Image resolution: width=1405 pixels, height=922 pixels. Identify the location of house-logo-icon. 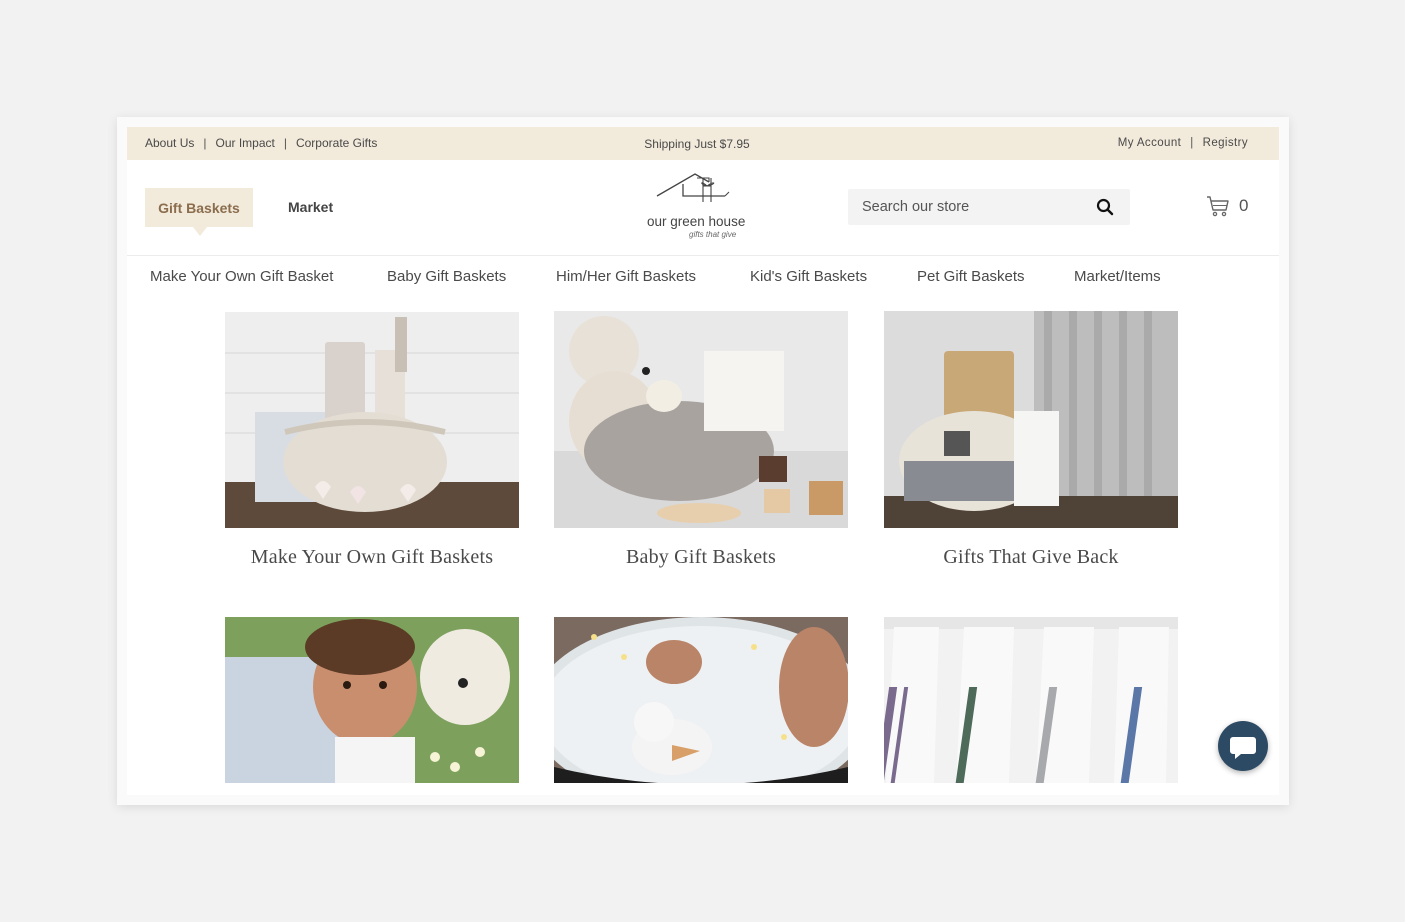
(693, 187).